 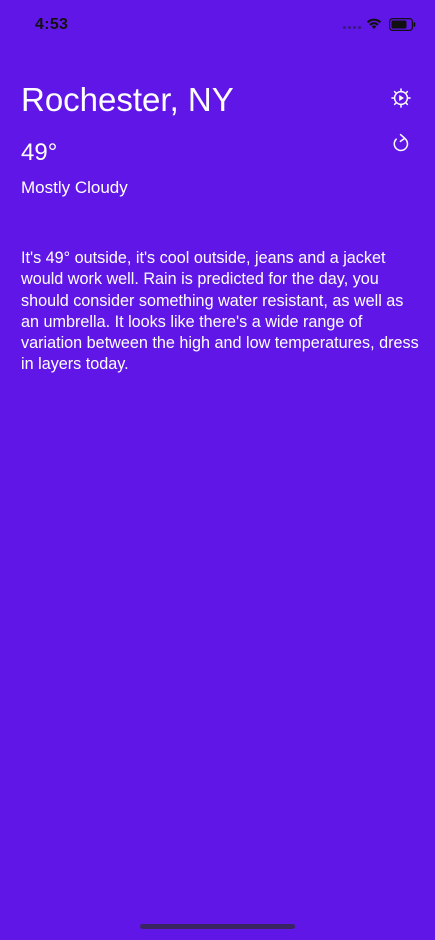 What do you see at coordinates (127, 99) in the screenshot?
I see `city-name: Rochester, NY` at bounding box center [127, 99].